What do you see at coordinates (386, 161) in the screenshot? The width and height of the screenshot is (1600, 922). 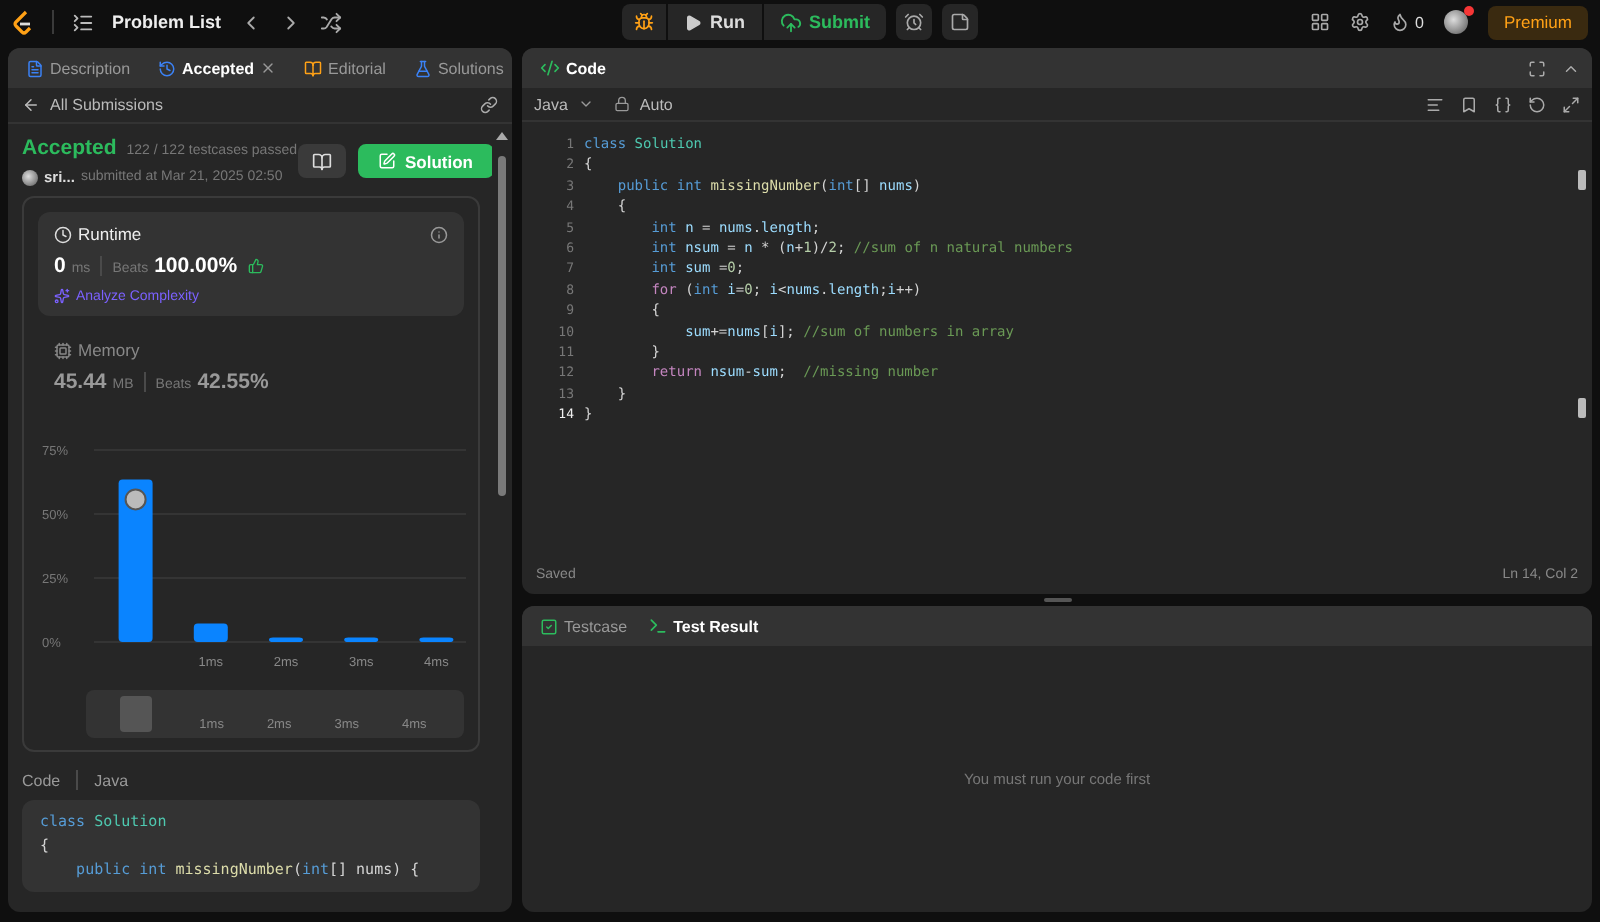 I see `edit-icon` at bounding box center [386, 161].